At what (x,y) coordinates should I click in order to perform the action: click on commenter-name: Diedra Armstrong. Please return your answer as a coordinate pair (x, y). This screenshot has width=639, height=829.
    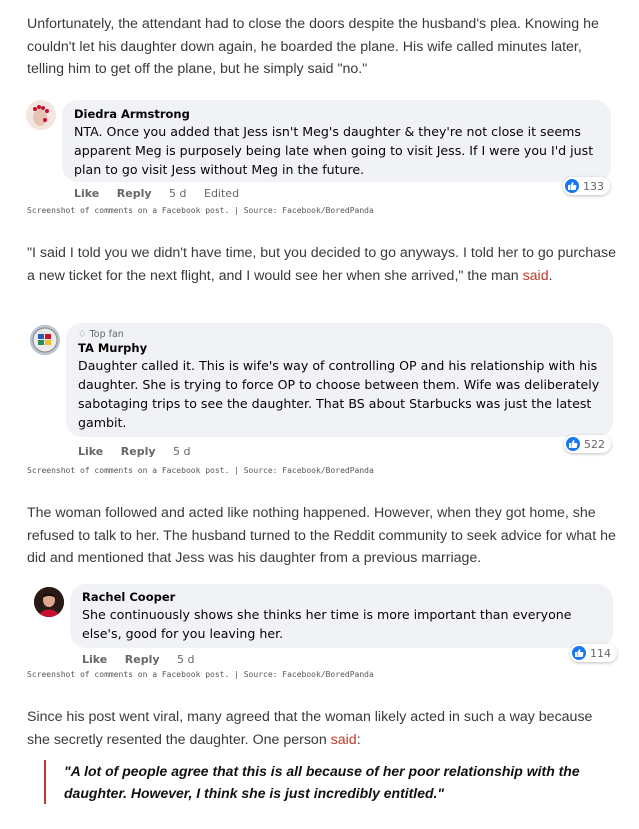
    Looking at the image, I should click on (336, 114).